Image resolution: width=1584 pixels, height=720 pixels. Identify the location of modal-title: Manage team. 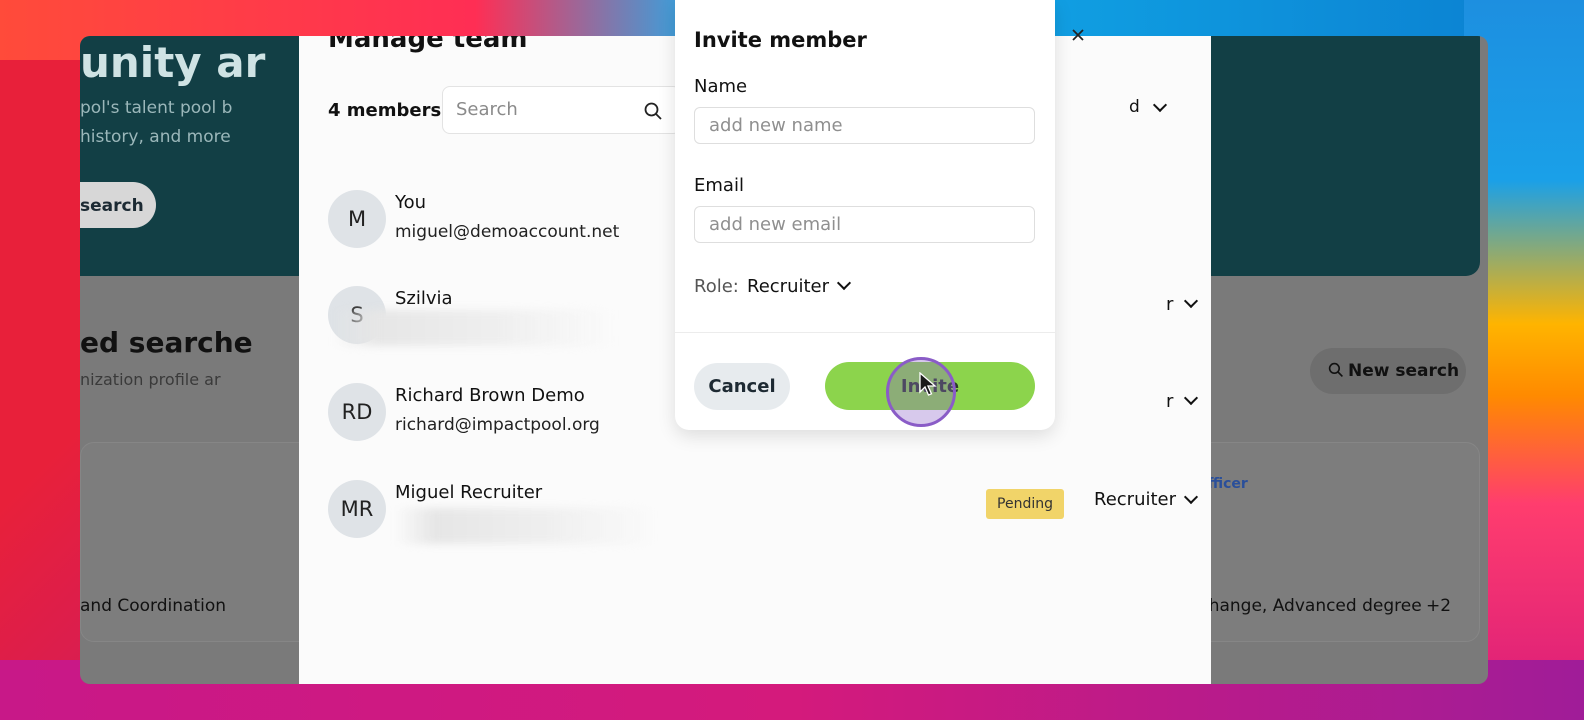
(428, 45).